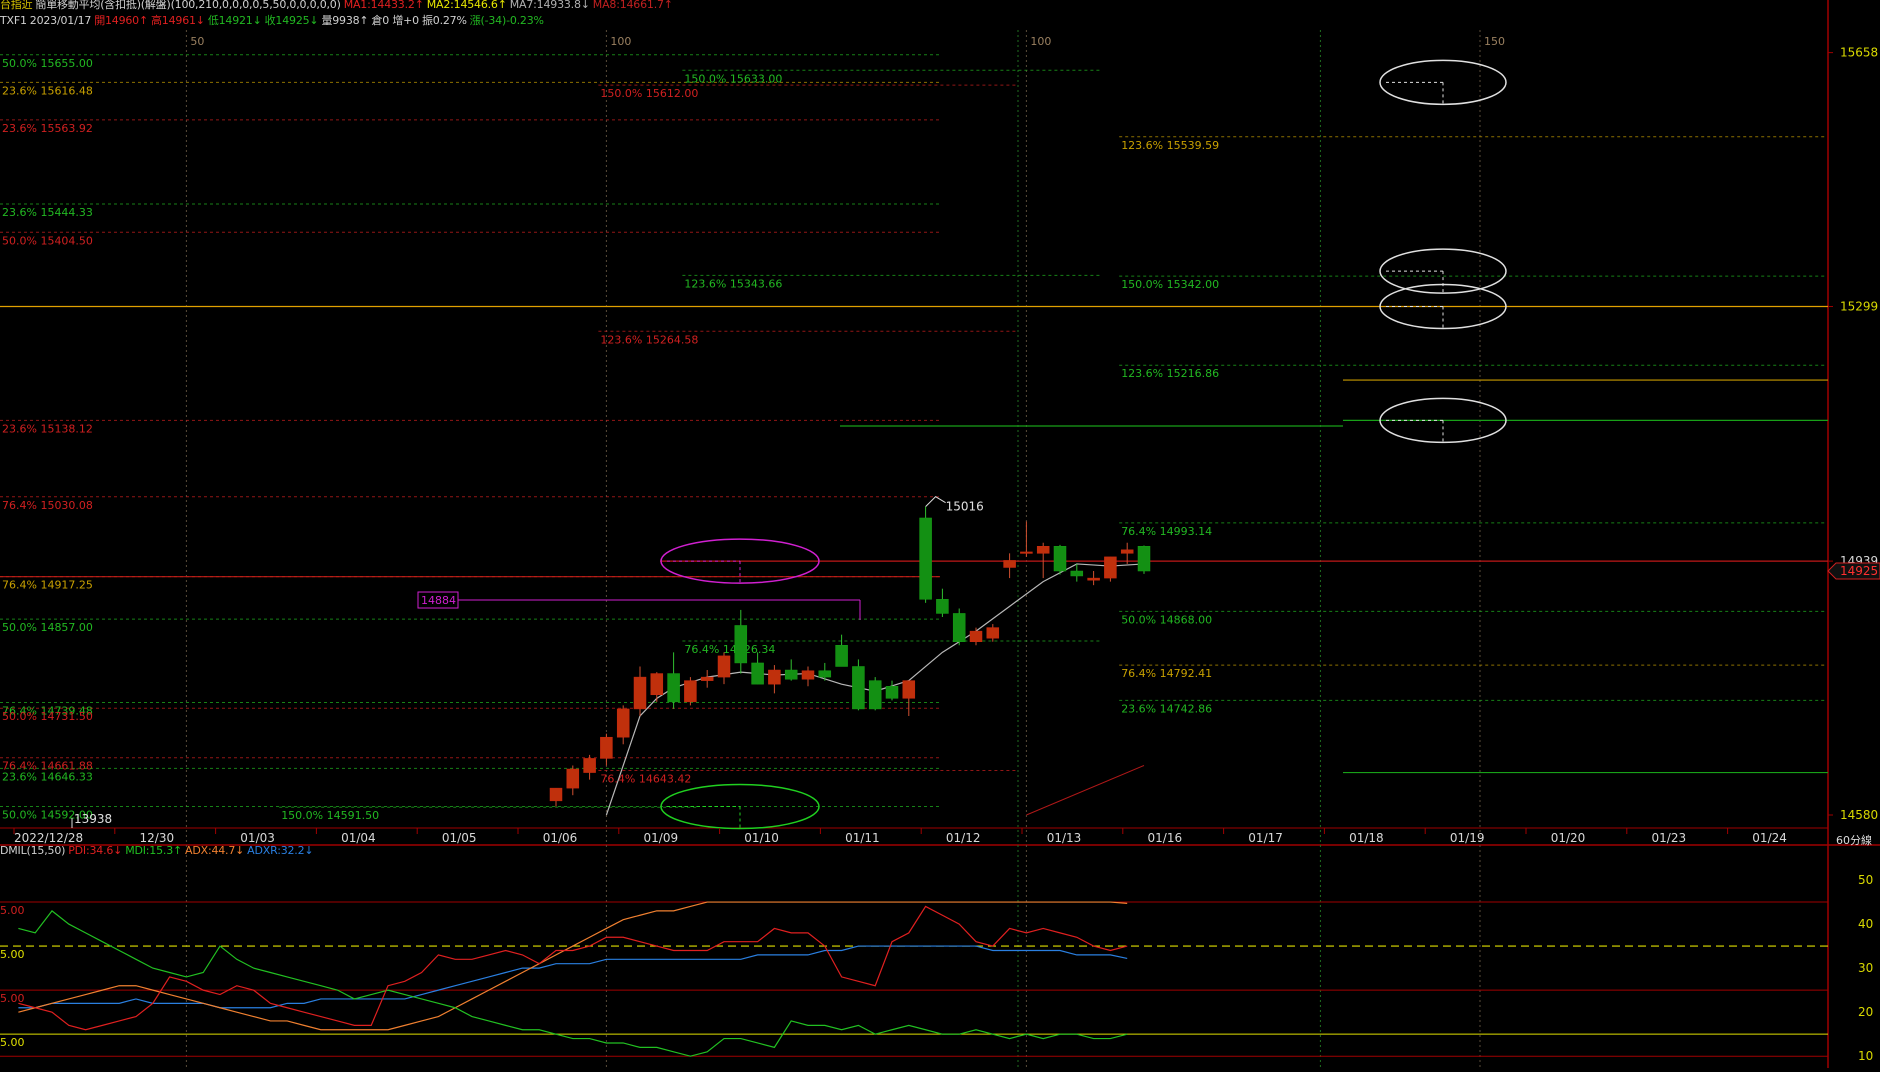 This screenshot has width=1880, height=1072. Describe the element at coordinates (47, 585) in the screenshot. I see `fib-label: 76.4% 14917.25` at that location.